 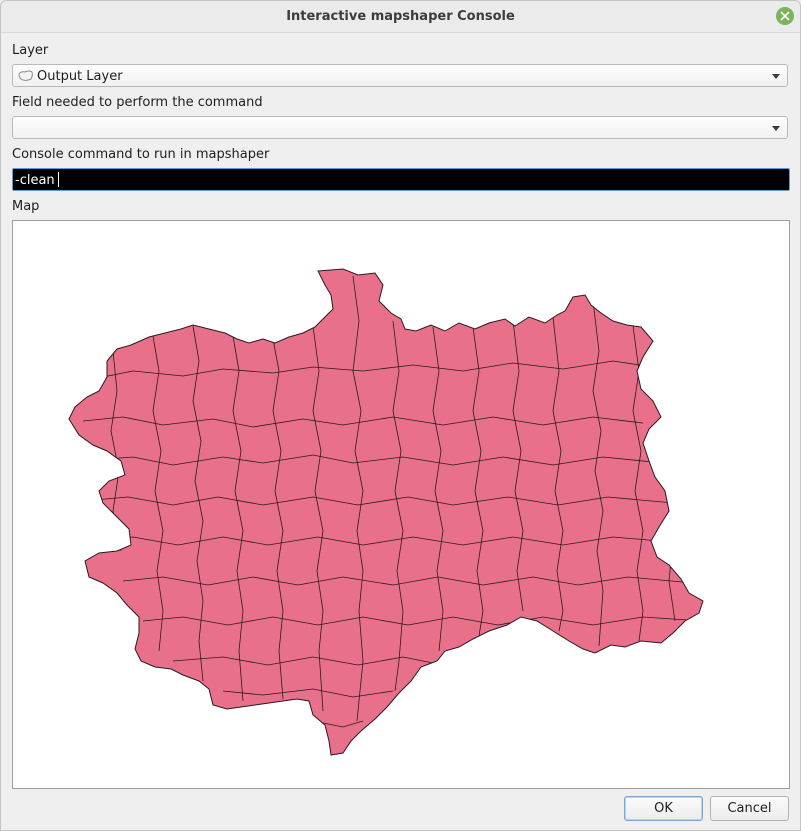 What do you see at coordinates (749, 808) in the screenshot?
I see `cancel-button: Cancel` at bounding box center [749, 808].